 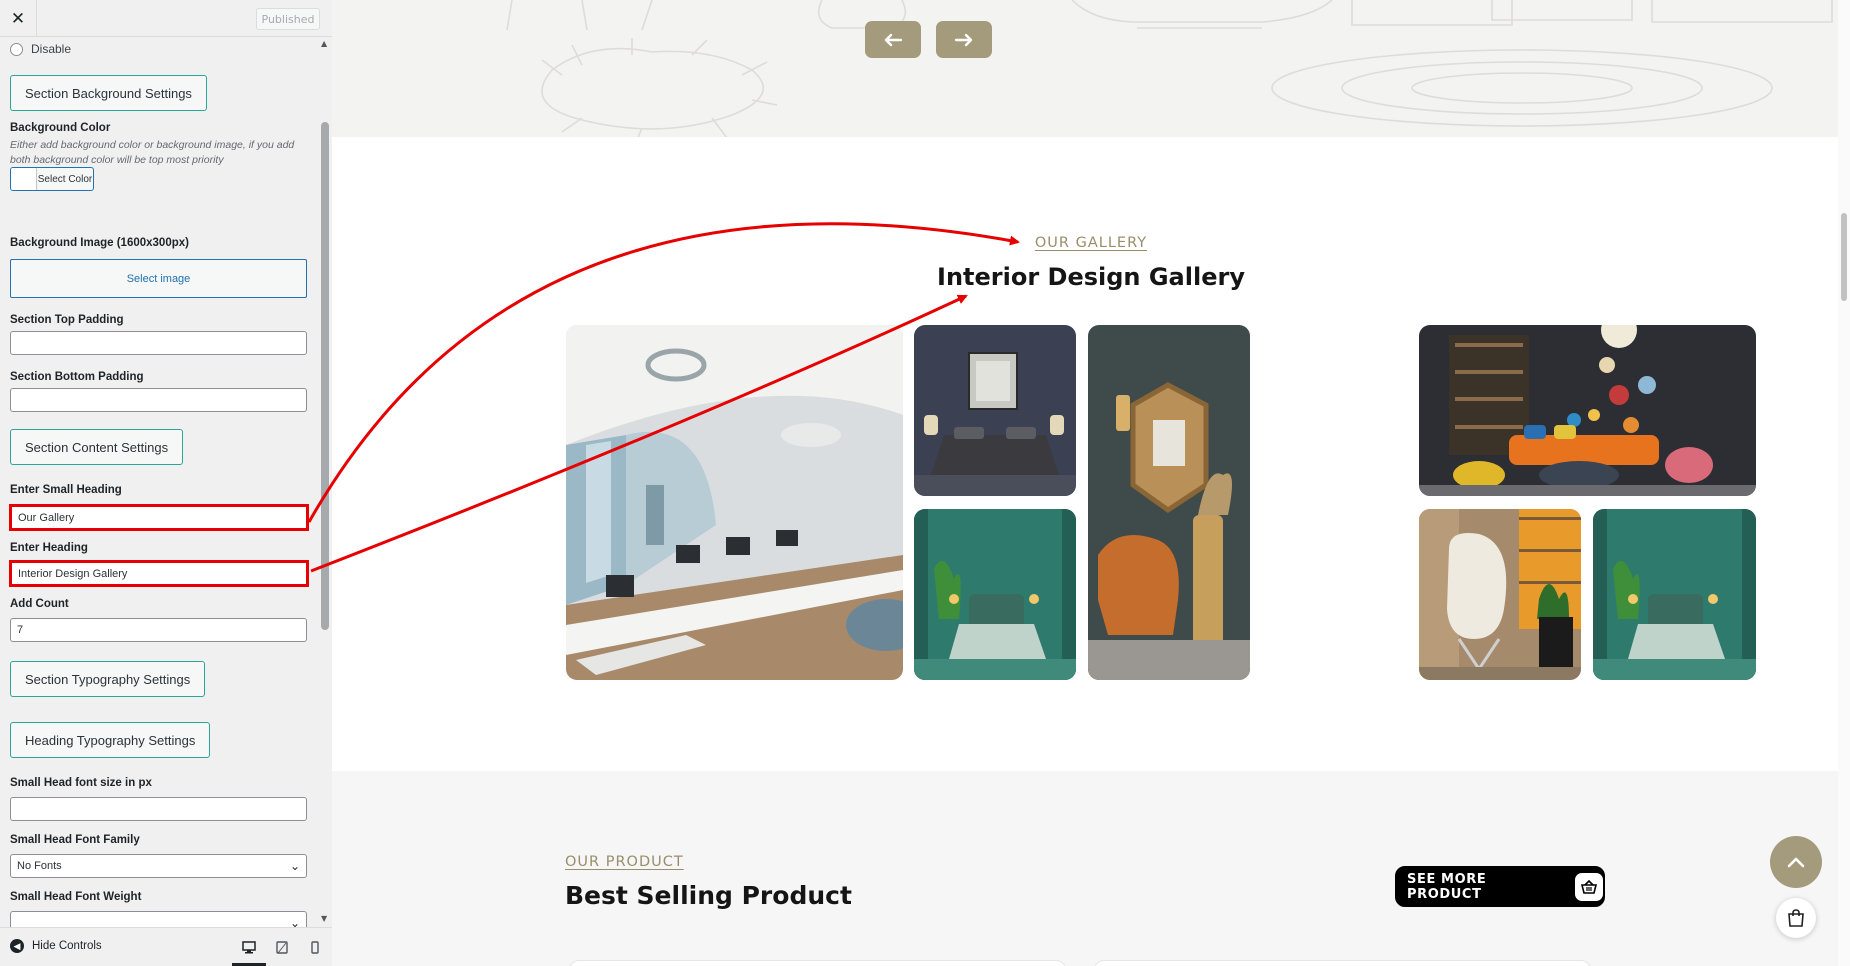 What do you see at coordinates (315, 947) in the screenshot?
I see `mobile-icon` at bounding box center [315, 947].